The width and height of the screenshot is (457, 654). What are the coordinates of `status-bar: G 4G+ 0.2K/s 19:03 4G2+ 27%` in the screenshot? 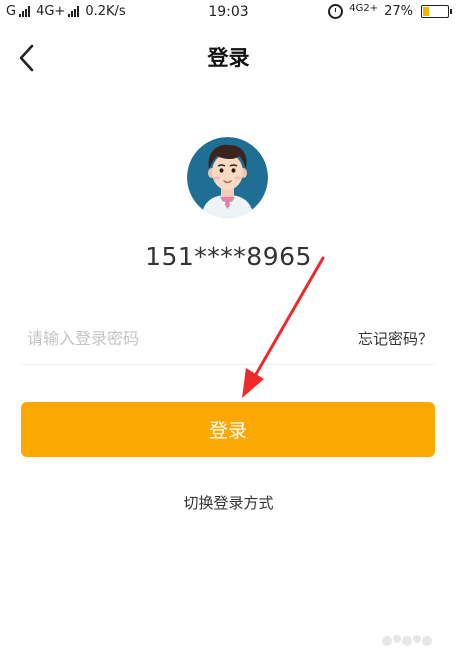 It's located at (228, 13).